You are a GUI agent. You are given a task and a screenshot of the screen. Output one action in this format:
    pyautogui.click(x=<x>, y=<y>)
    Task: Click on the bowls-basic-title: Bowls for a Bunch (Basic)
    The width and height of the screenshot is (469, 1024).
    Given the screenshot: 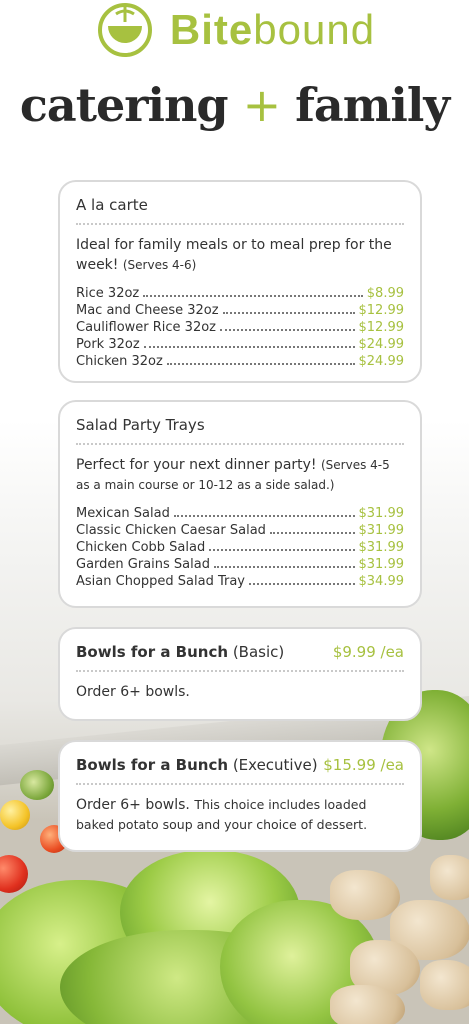 What is the action you would take?
    pyautogui.click(x=180, y=652)
    